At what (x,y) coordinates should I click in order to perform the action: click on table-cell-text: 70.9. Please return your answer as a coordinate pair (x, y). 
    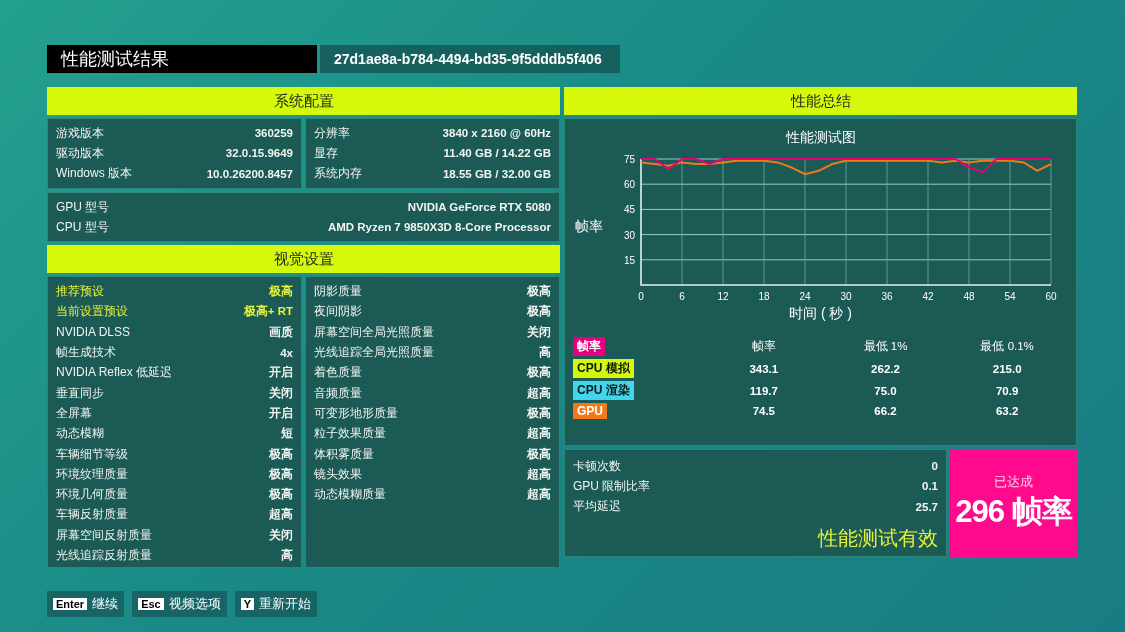
    Looking at the image, I should click on (1007, 390).